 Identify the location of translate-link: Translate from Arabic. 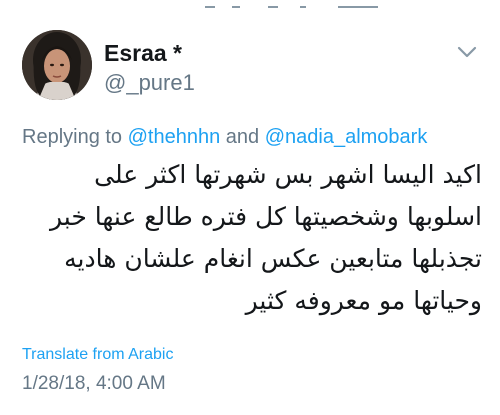
(97, 355).